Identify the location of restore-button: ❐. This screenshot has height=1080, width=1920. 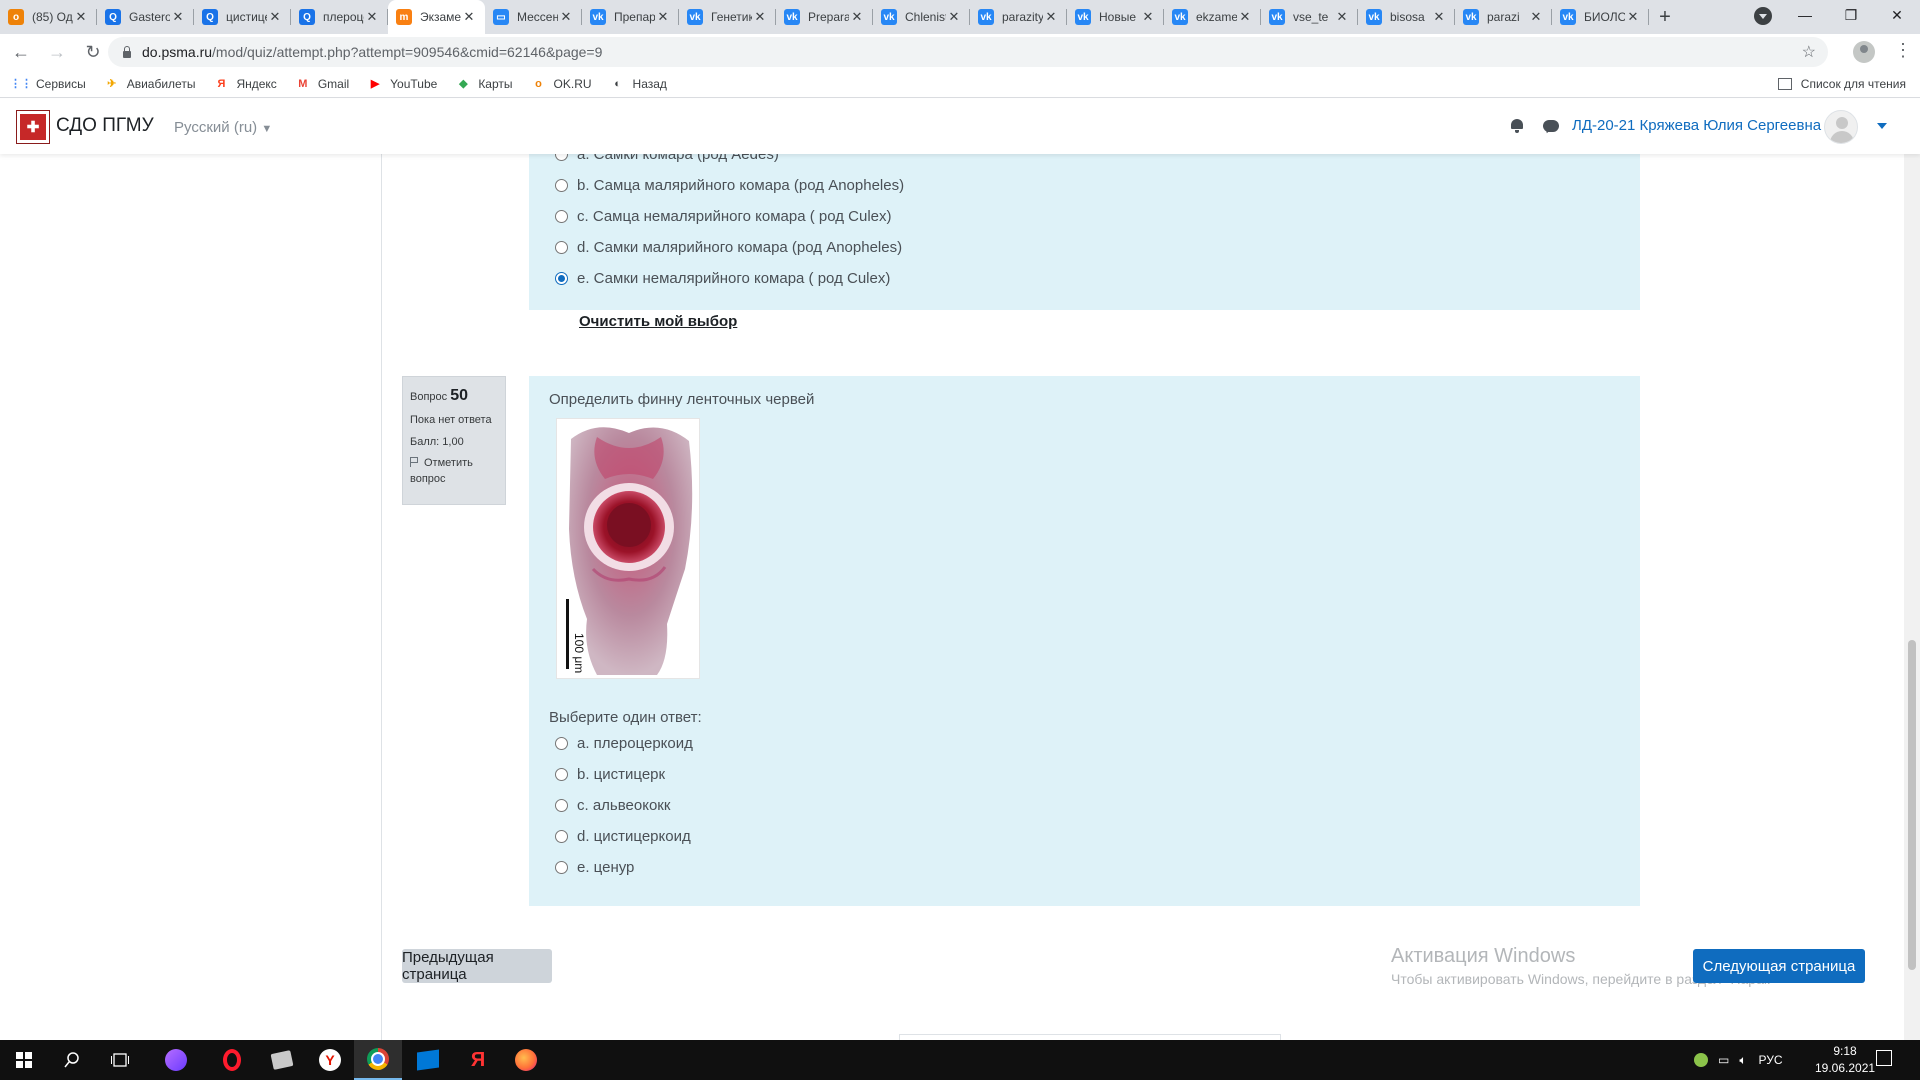
(1851, 15).